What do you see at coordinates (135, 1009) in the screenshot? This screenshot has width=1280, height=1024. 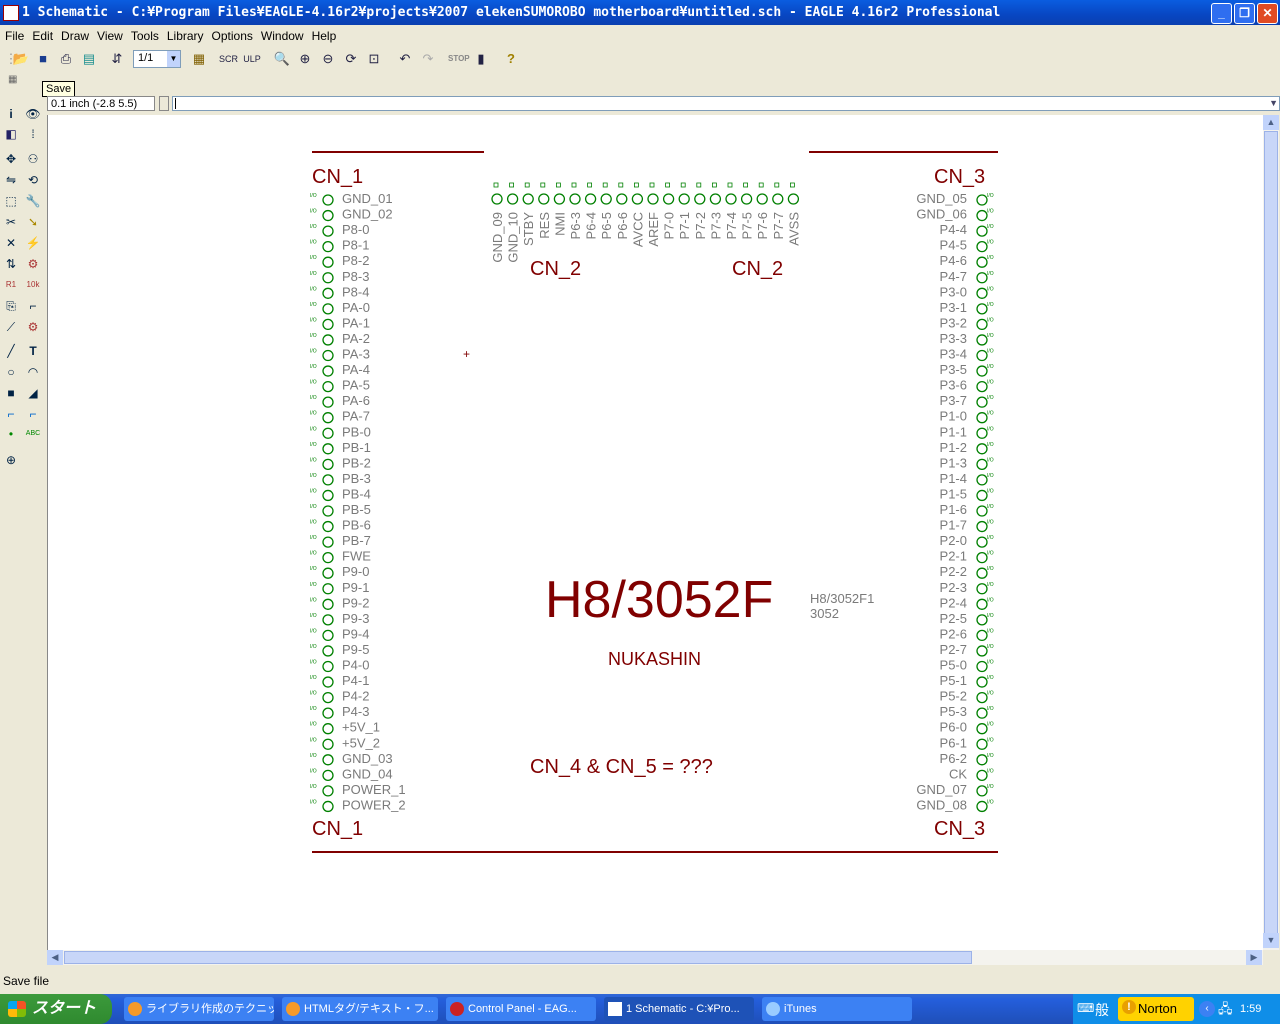 I see `firefox-icon` at bounding box center [135, 1009].